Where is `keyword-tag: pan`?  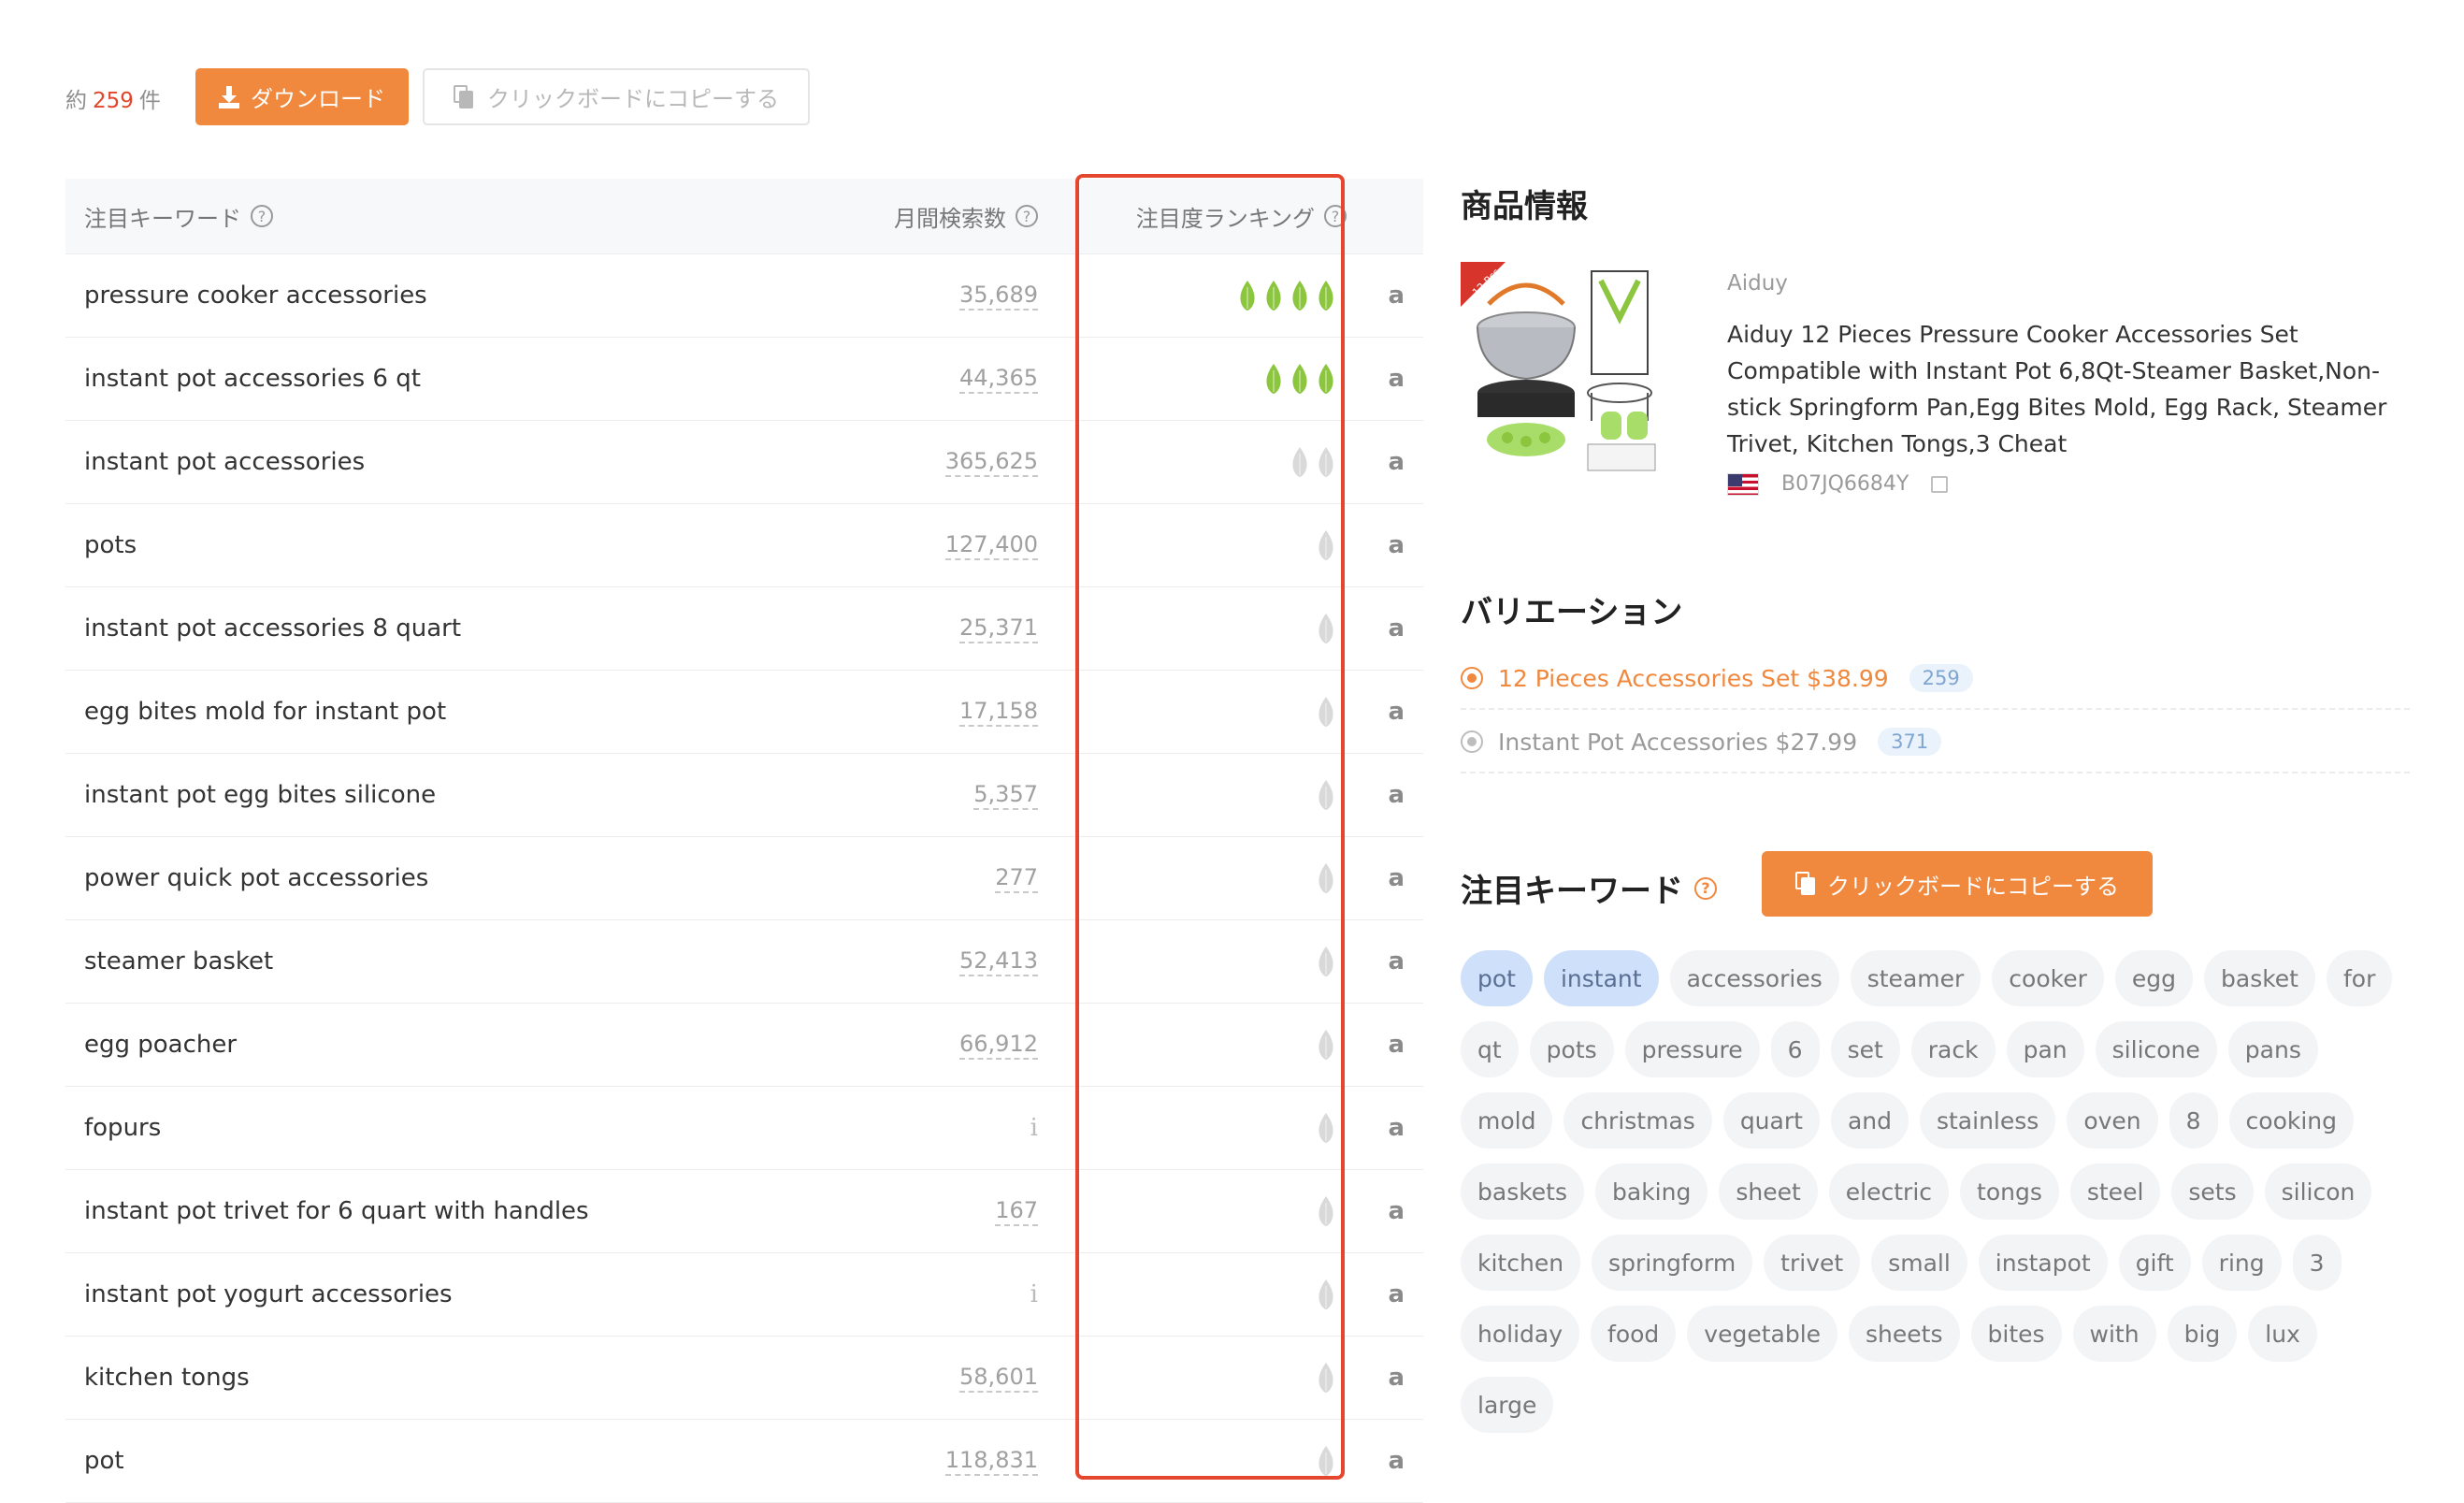 keyword-tag: pan is located at coordinates (2045, 1049).